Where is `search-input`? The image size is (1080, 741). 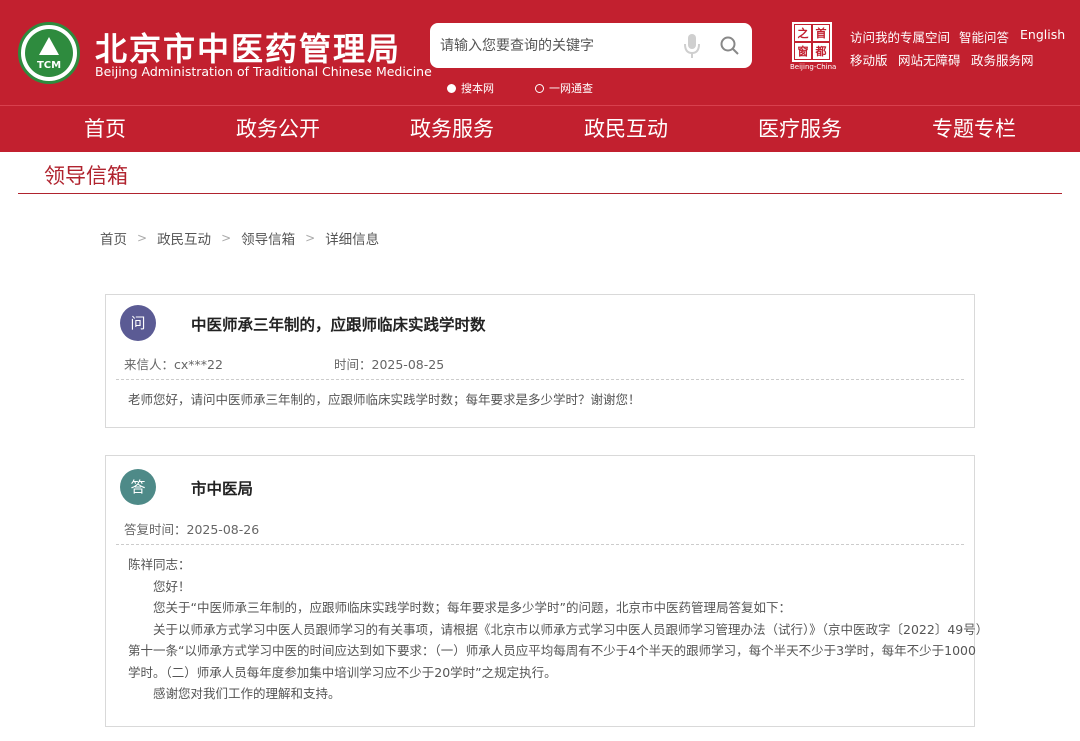
search-input is located at coordinates (557, 45).